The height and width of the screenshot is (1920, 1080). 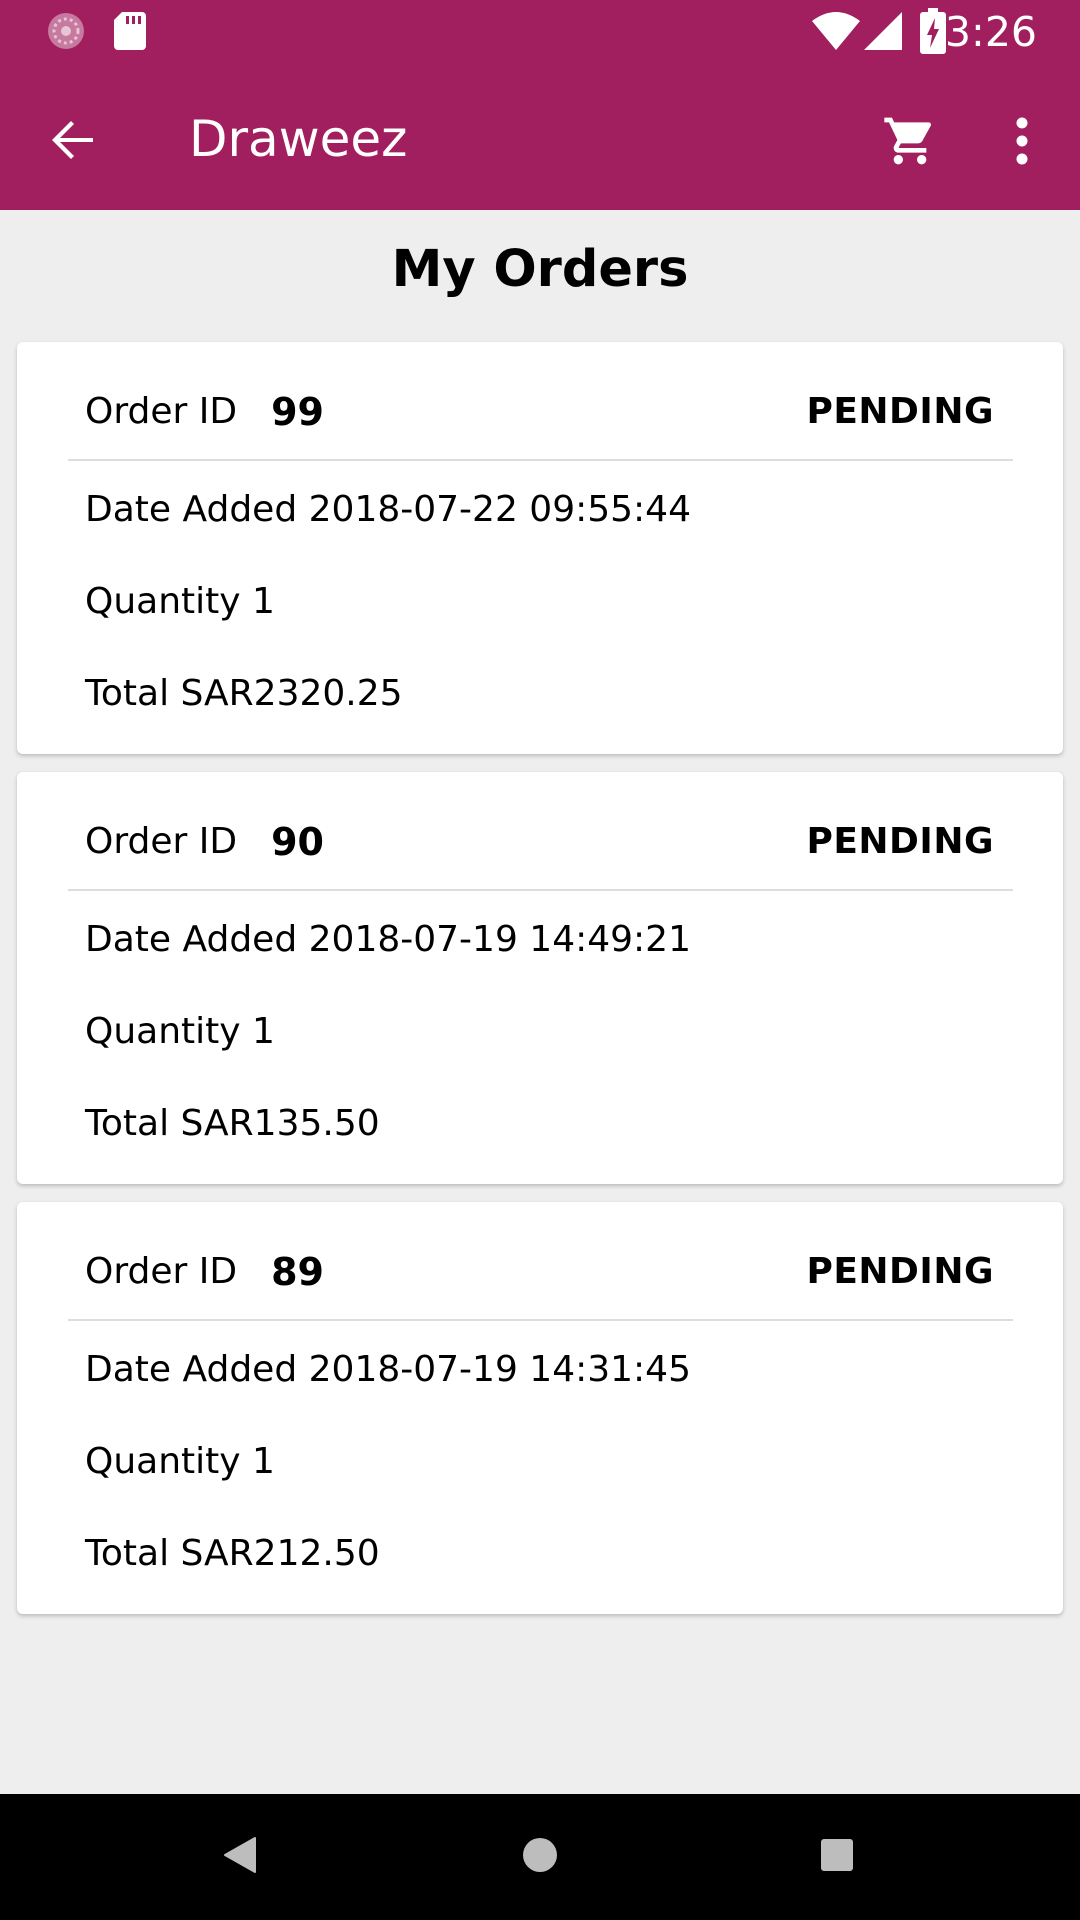 I want to click on more-vert-icon, so click(x=1022, y=143).